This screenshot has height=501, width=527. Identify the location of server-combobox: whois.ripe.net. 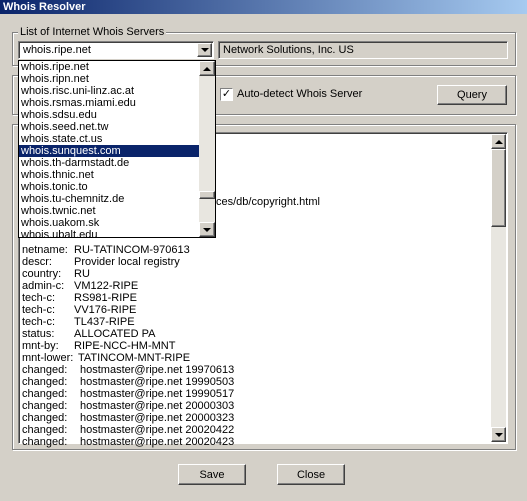
(116, 50).